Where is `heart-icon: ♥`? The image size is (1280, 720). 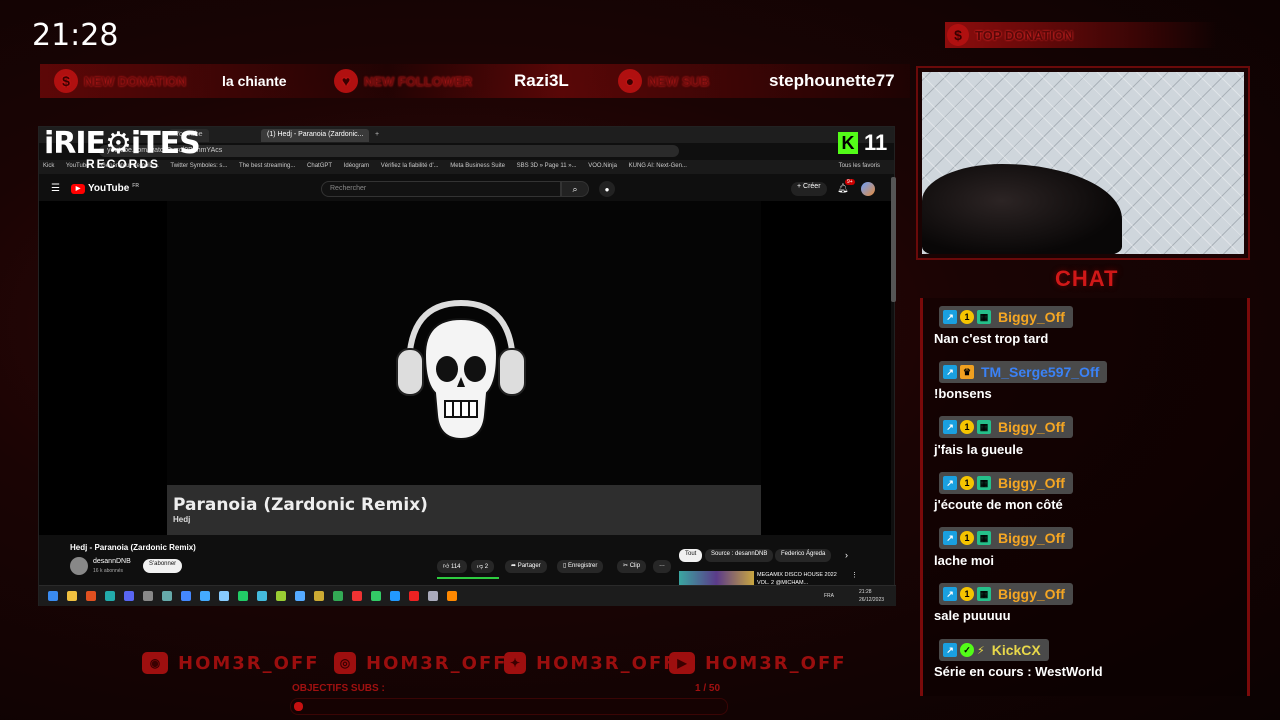
heart-icon: ♥ is located at coordinates (346, 81).